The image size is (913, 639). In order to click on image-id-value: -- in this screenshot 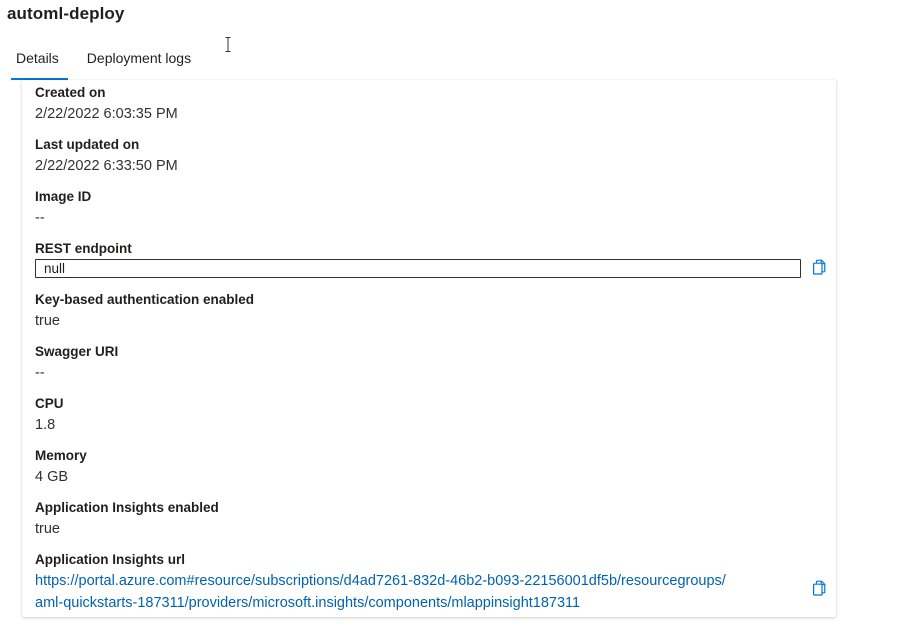, I will do `click(40, 218)`.